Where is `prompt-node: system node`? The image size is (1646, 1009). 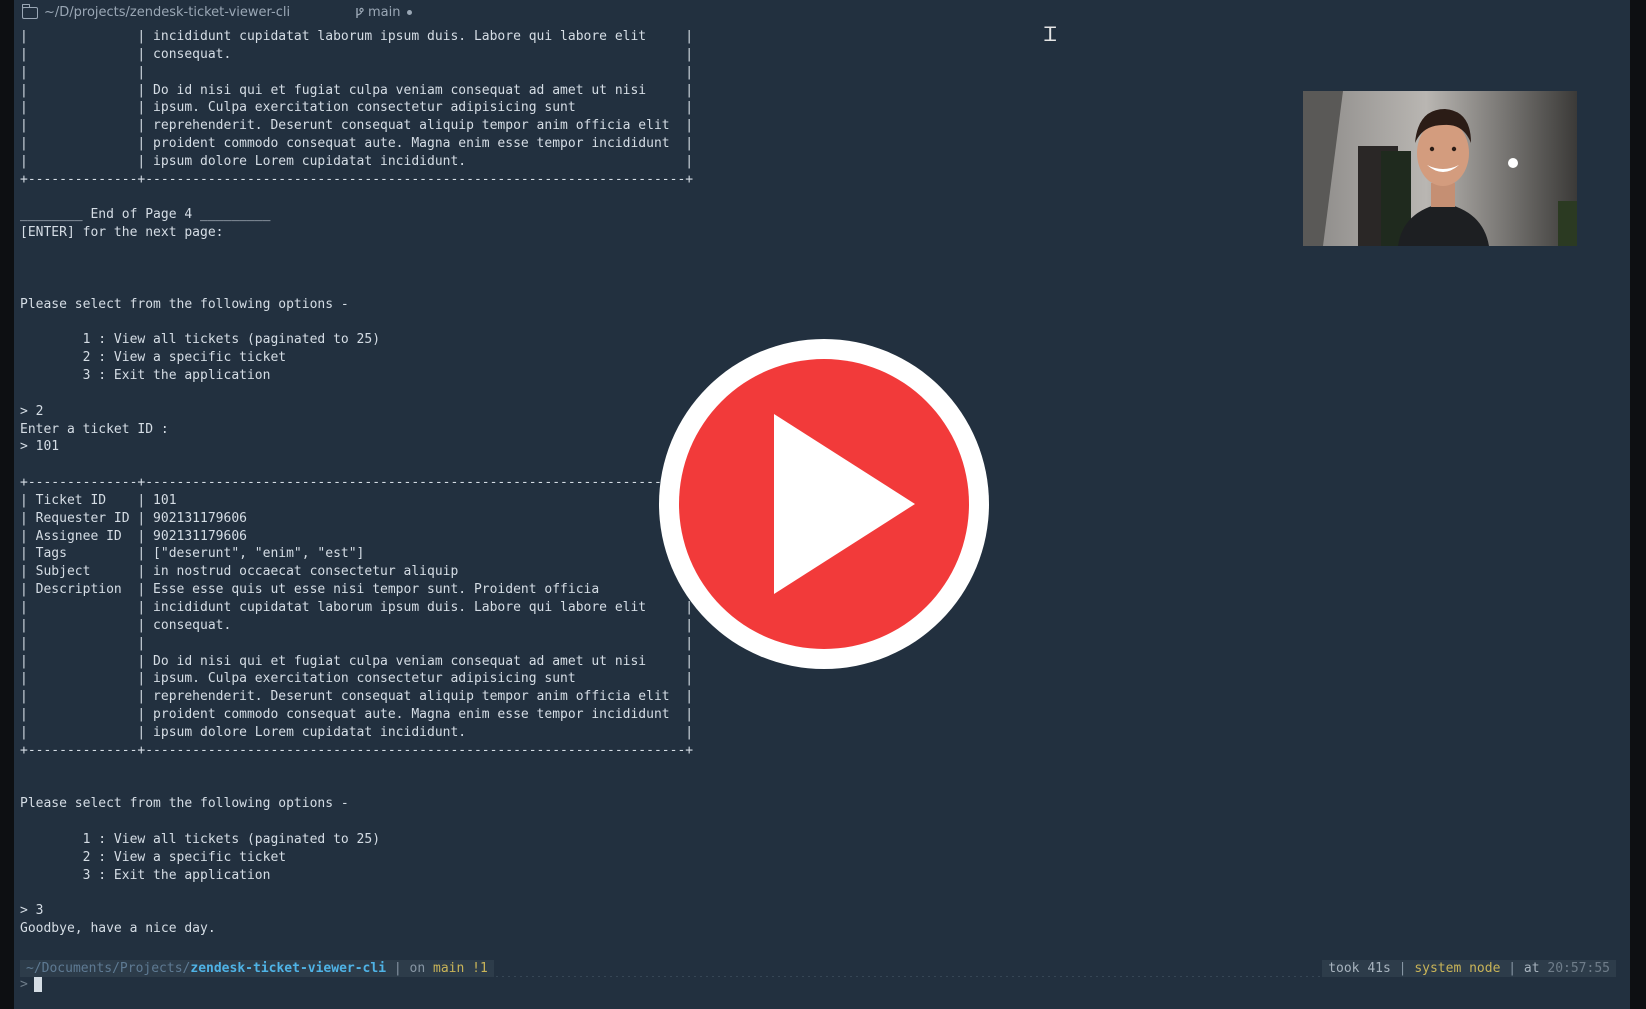
prompt-node: system node is located at coordinates (1457, 968).